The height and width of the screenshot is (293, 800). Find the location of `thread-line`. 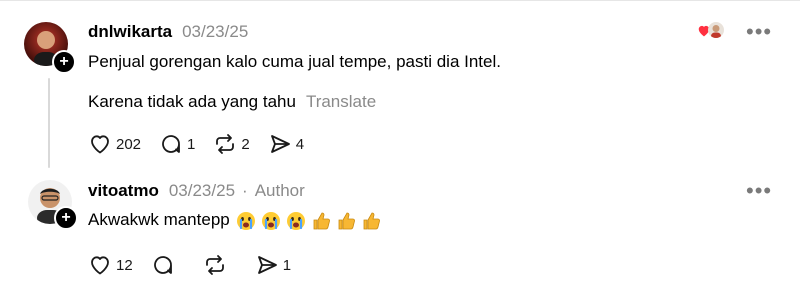

thread-line is located at coordinates (49, 123).